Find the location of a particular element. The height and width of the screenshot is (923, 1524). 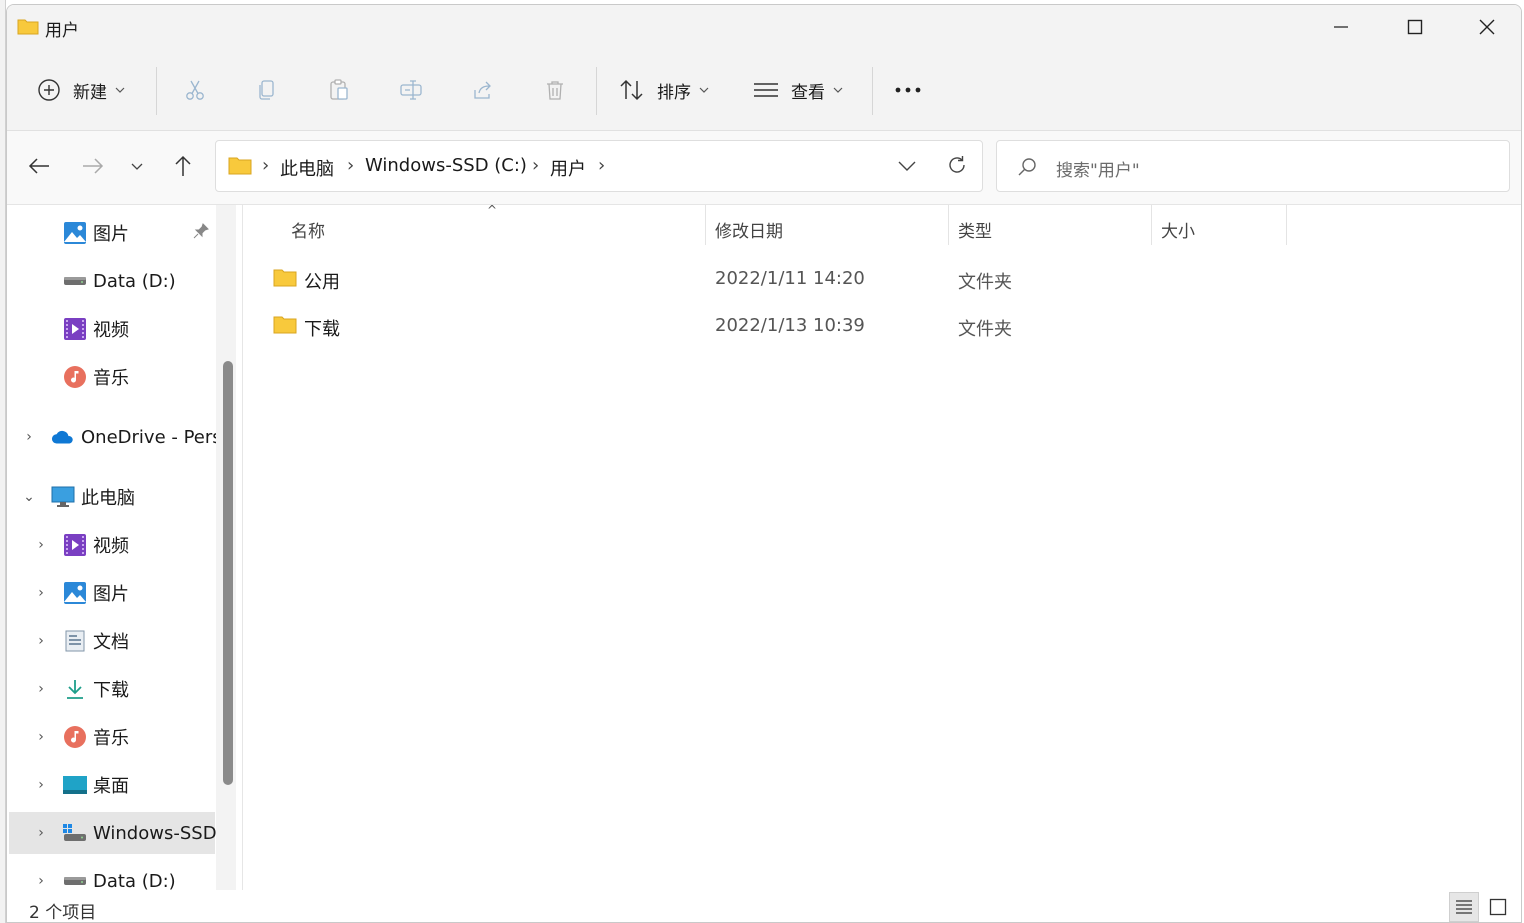

paste-button is located at coordinates (339, 90).